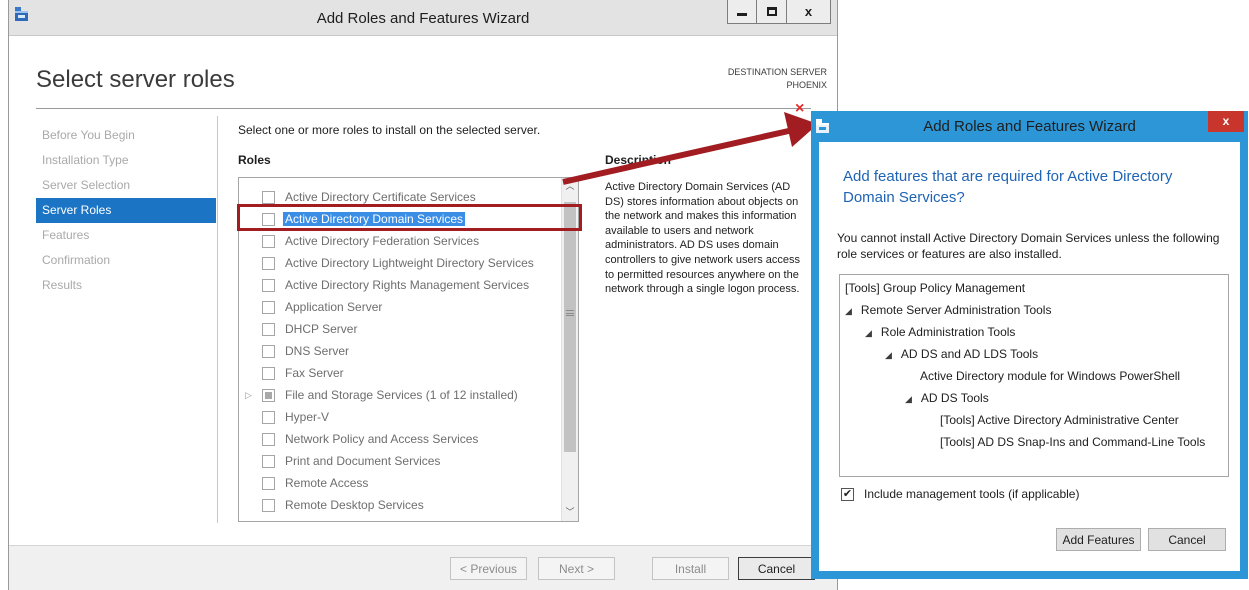  Describe the element at coordinates (126, 135) in the screenshot. I see `nav-item: Before You Begin` at that location.